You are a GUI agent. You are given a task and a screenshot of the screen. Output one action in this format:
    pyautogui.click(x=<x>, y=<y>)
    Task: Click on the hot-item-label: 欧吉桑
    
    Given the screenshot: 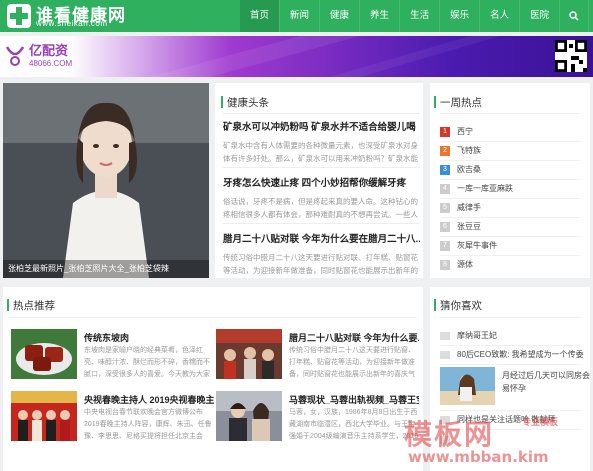 What is the action you would take?
    pyautogui.click(x=469, y=169)
    